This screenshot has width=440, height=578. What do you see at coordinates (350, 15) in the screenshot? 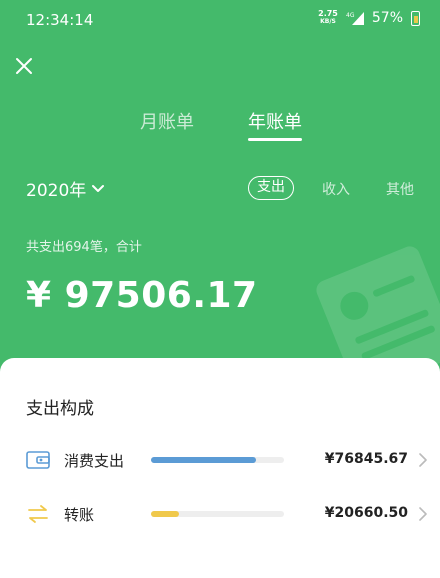
I see `svg-text: 4G` at bounding box center [350, 15].